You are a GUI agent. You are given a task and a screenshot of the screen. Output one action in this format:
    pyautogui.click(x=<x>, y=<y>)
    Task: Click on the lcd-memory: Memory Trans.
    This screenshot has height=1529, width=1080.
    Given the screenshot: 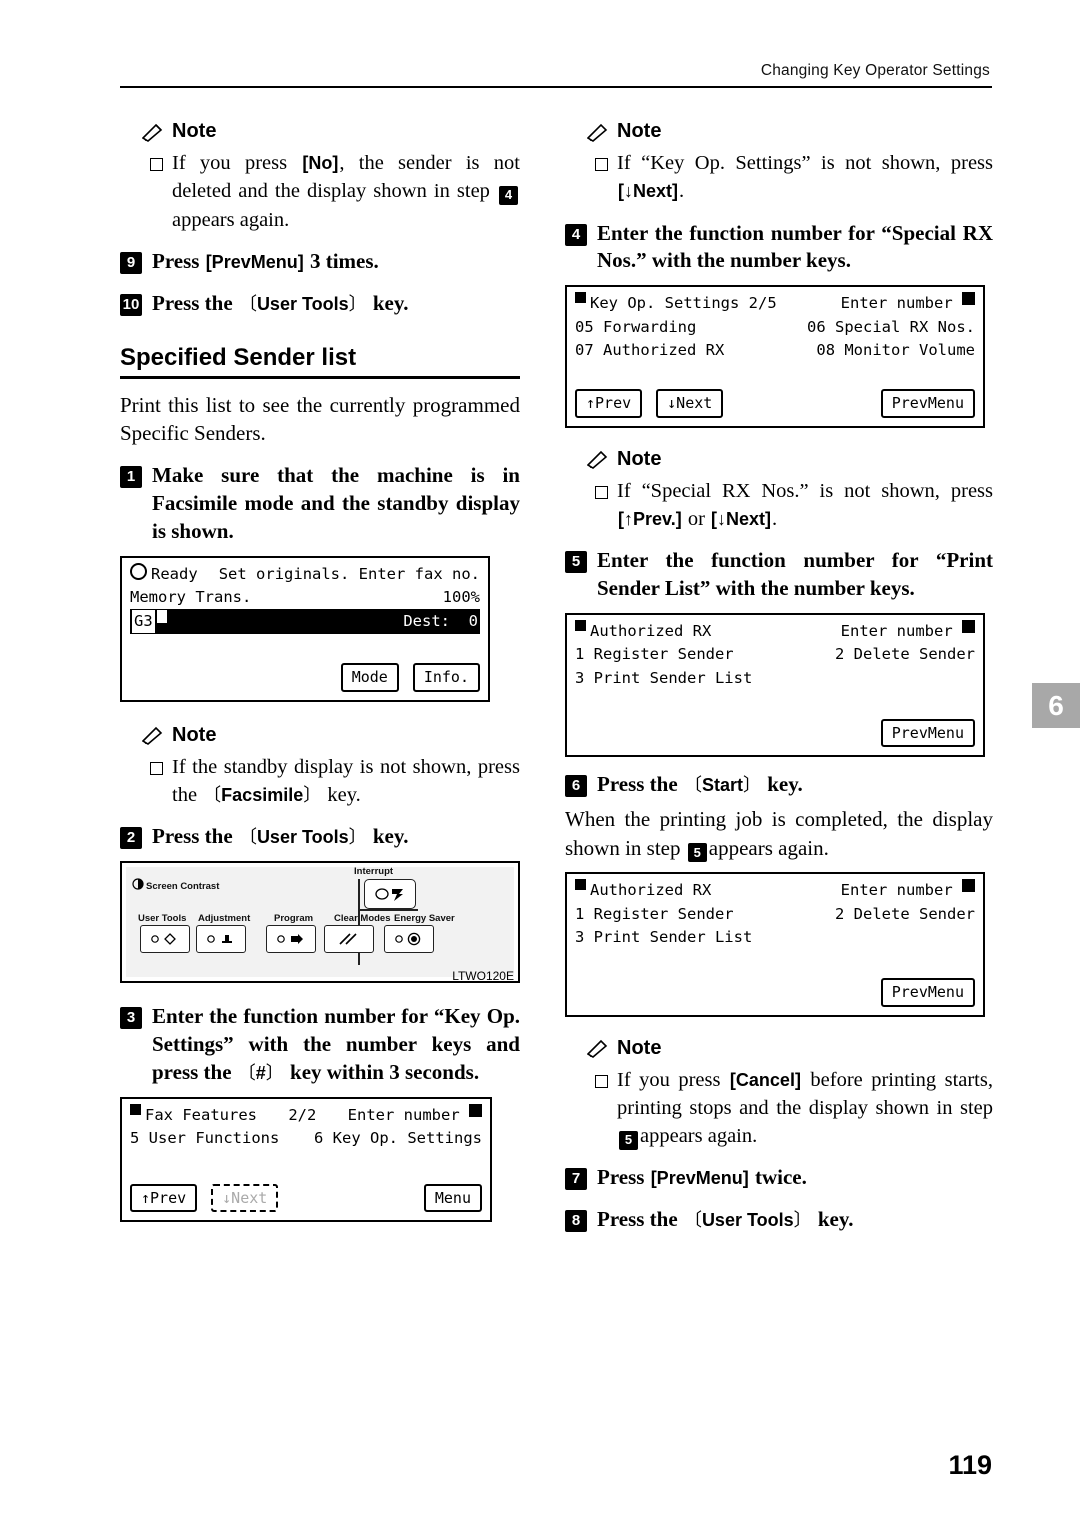 What is the action you would take?
    pyautogui.click(x=191, y=596)
    